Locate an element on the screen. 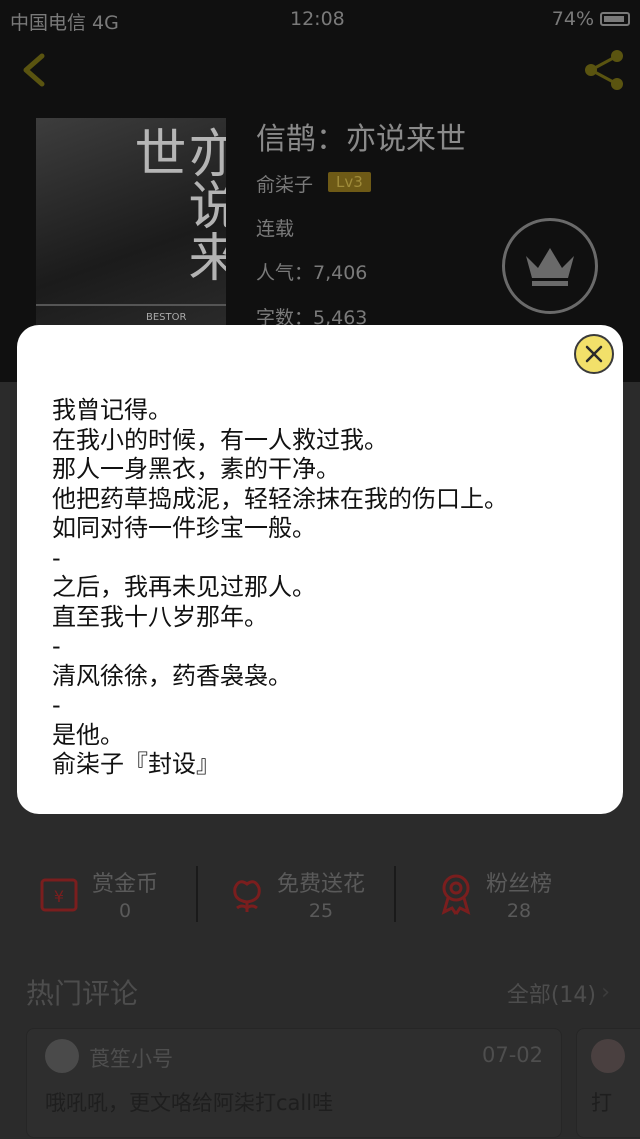 This screenshot has height=1139, width=640. close-button is located at coordinates (594, 354).